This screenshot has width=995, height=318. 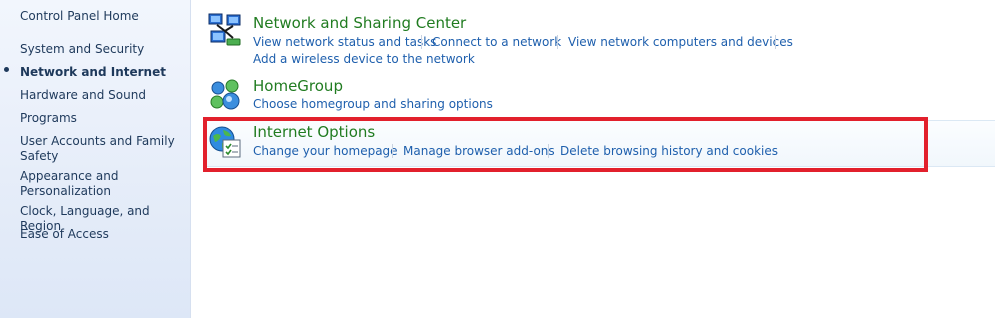 I want to click on sidebar-item-system-and-security: System and Security, so click(x=104, y=49).